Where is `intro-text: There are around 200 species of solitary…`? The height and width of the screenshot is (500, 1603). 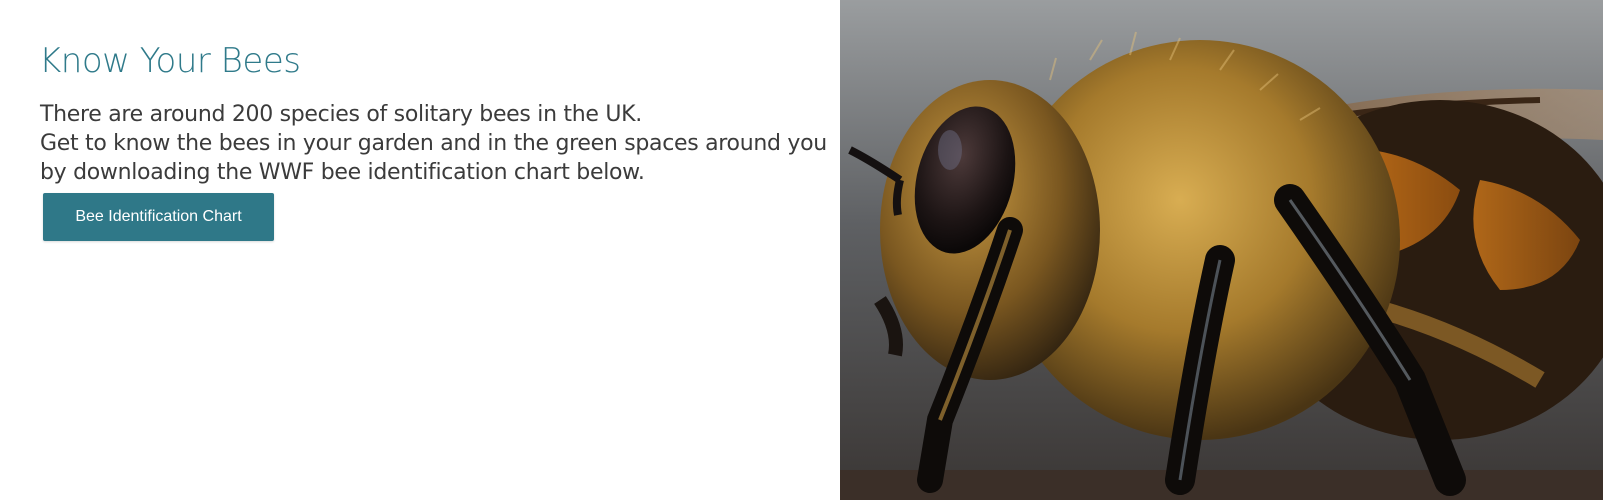
intro-text: There are around 200 species of solitary… is located at coordinates (435, 143).